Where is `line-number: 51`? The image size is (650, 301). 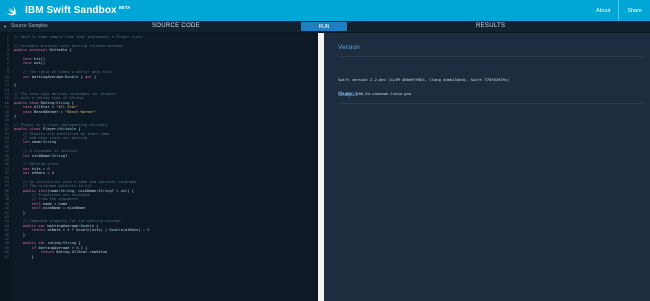 line-number: 51 is located at coordinates (6, 256).